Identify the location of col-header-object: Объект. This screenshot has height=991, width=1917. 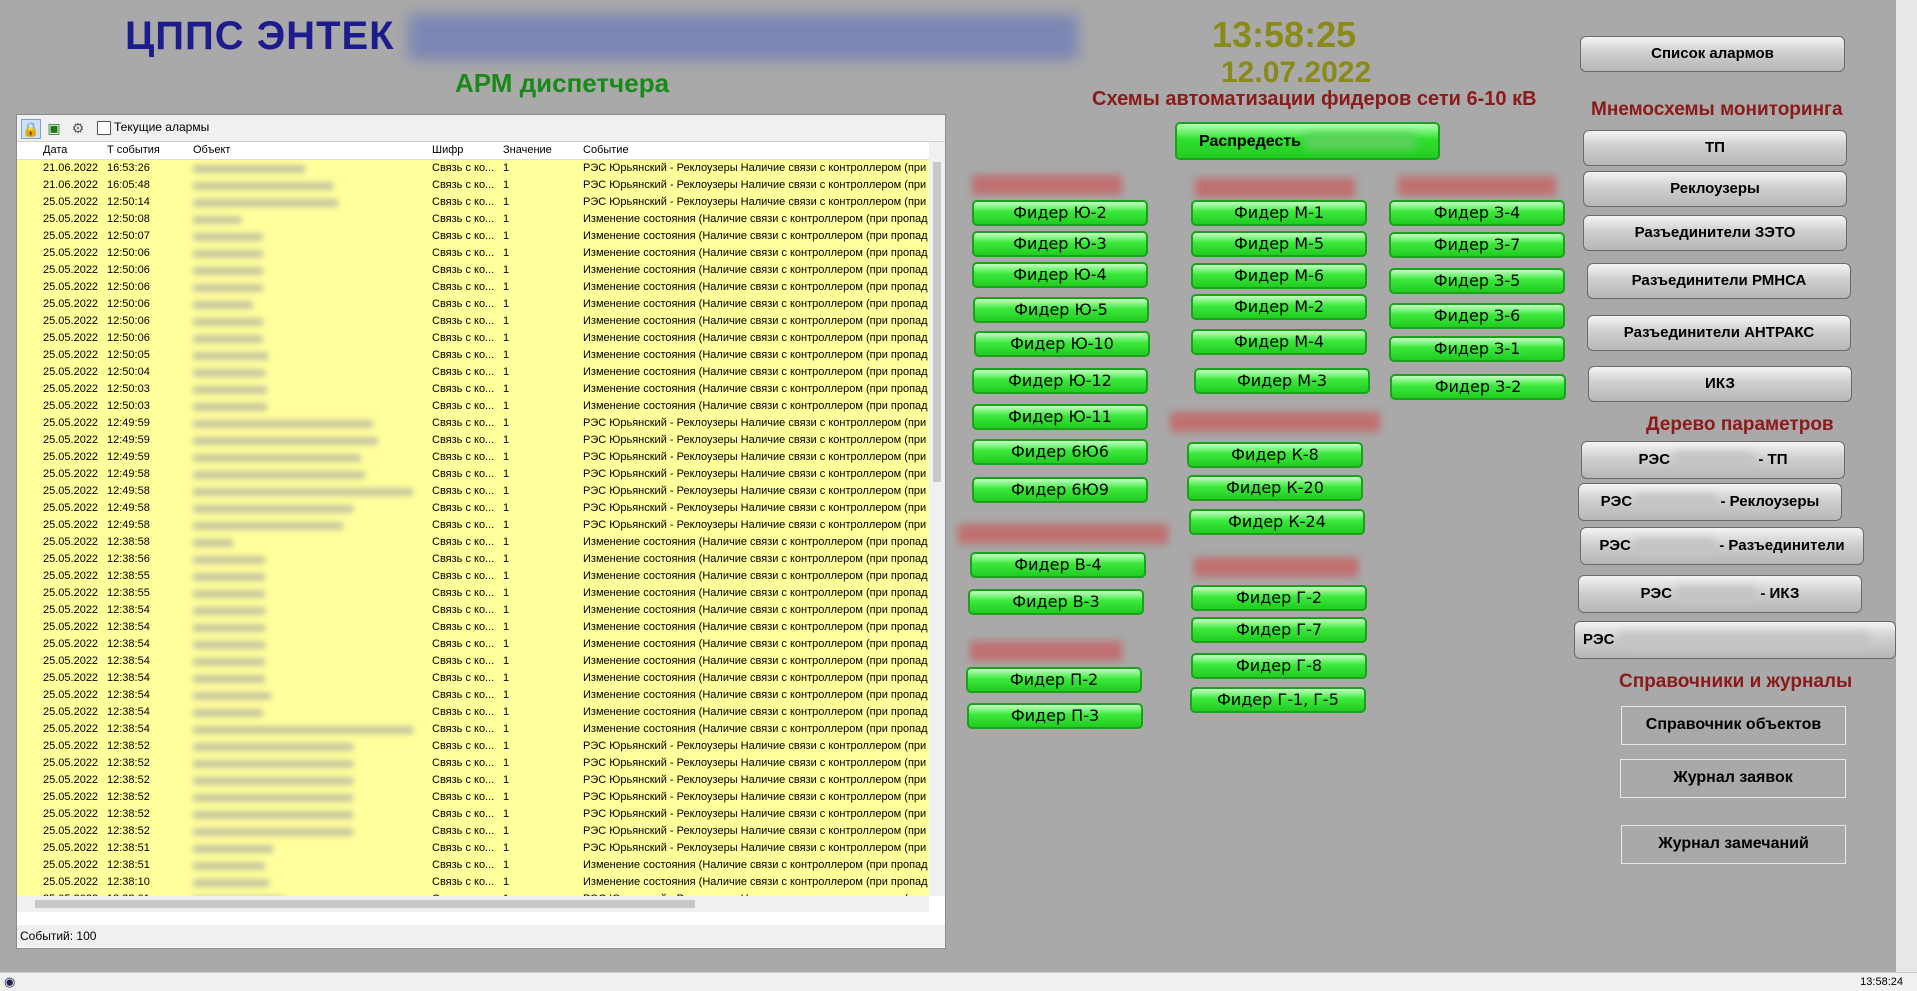
(211, 150).